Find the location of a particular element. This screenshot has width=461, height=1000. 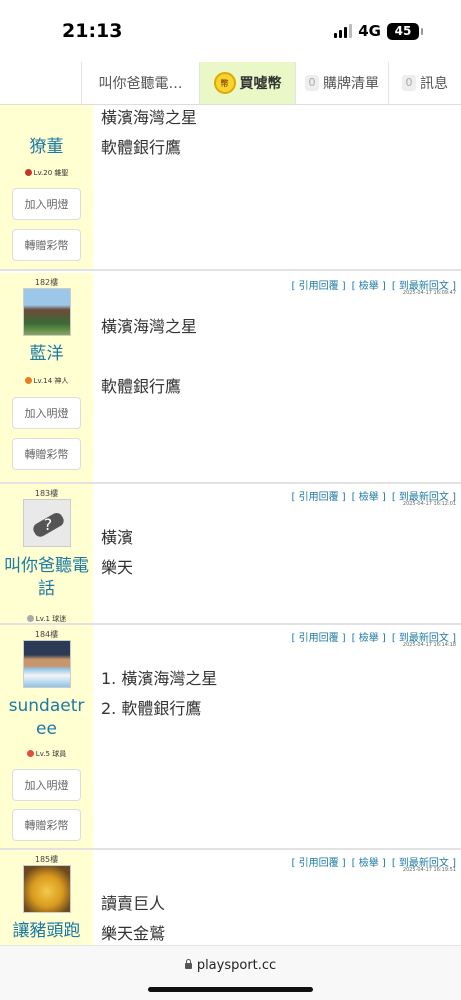

battery-icon: 45 is located at coordinates (405, 31).